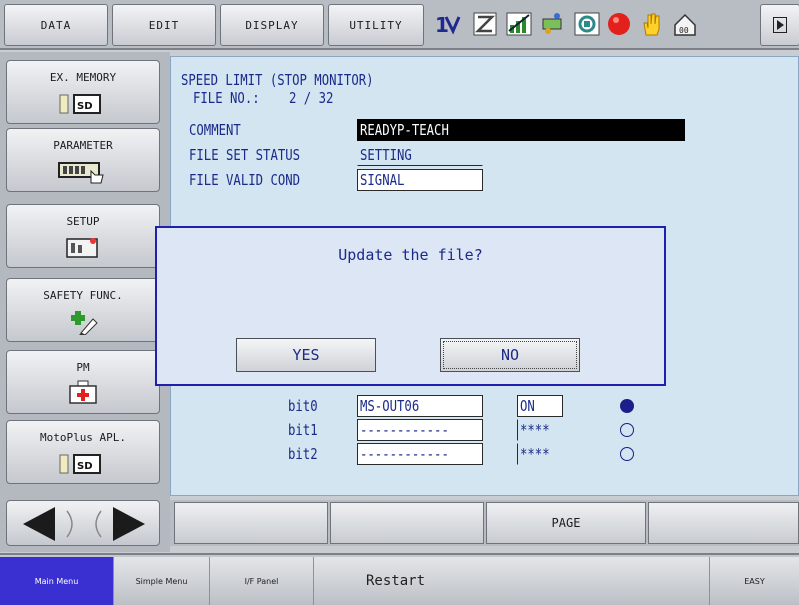 The height and width of the screenshot is (605, 799). I want to click on file-valid-cond-label: FILE VALID COND, so click(245, 180).